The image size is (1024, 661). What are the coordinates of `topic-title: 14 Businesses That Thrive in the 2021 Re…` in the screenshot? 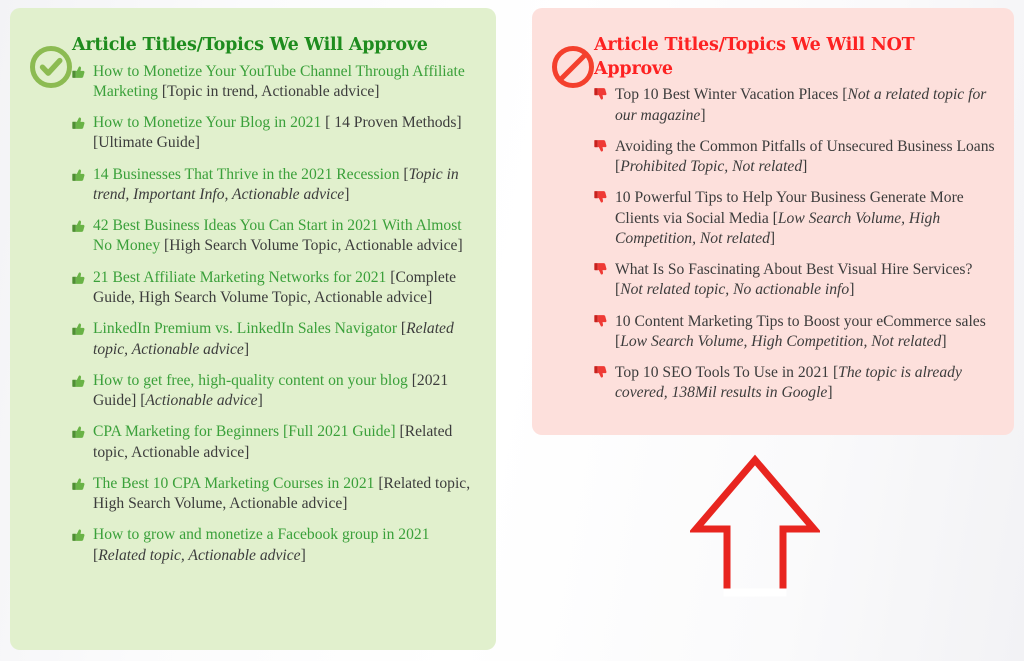 It's located at (246, 174).